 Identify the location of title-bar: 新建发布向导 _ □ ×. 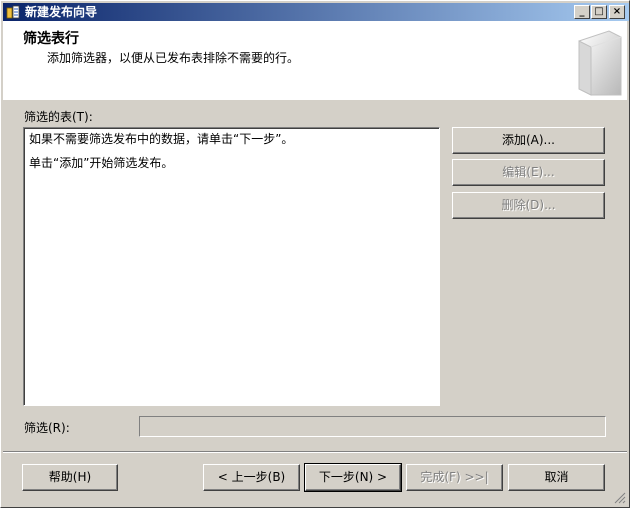
(316, 12).